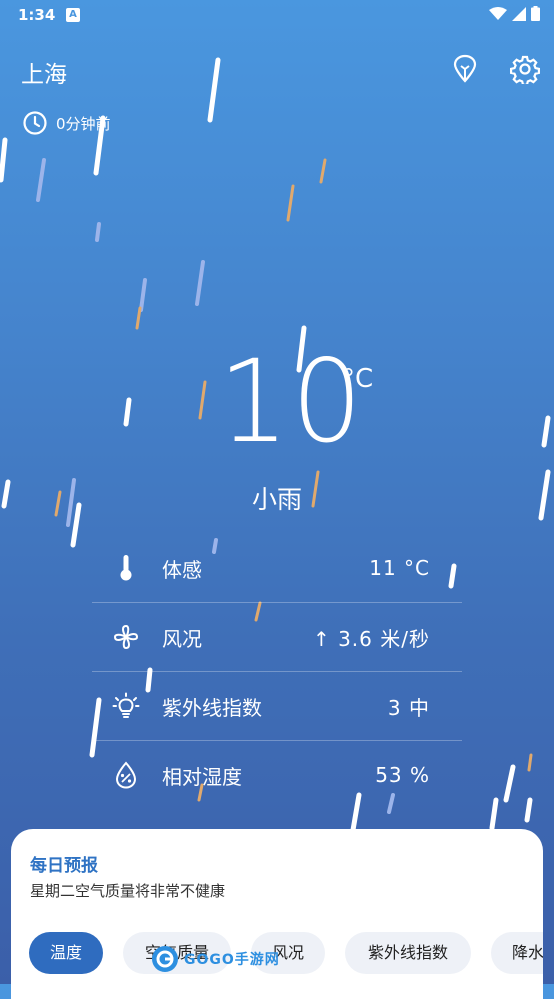 The image size is (554, 999). Describe the element at coordinates (232, 960) in the screenshot. I see `watermark-text: GOGO手游网` at that location.